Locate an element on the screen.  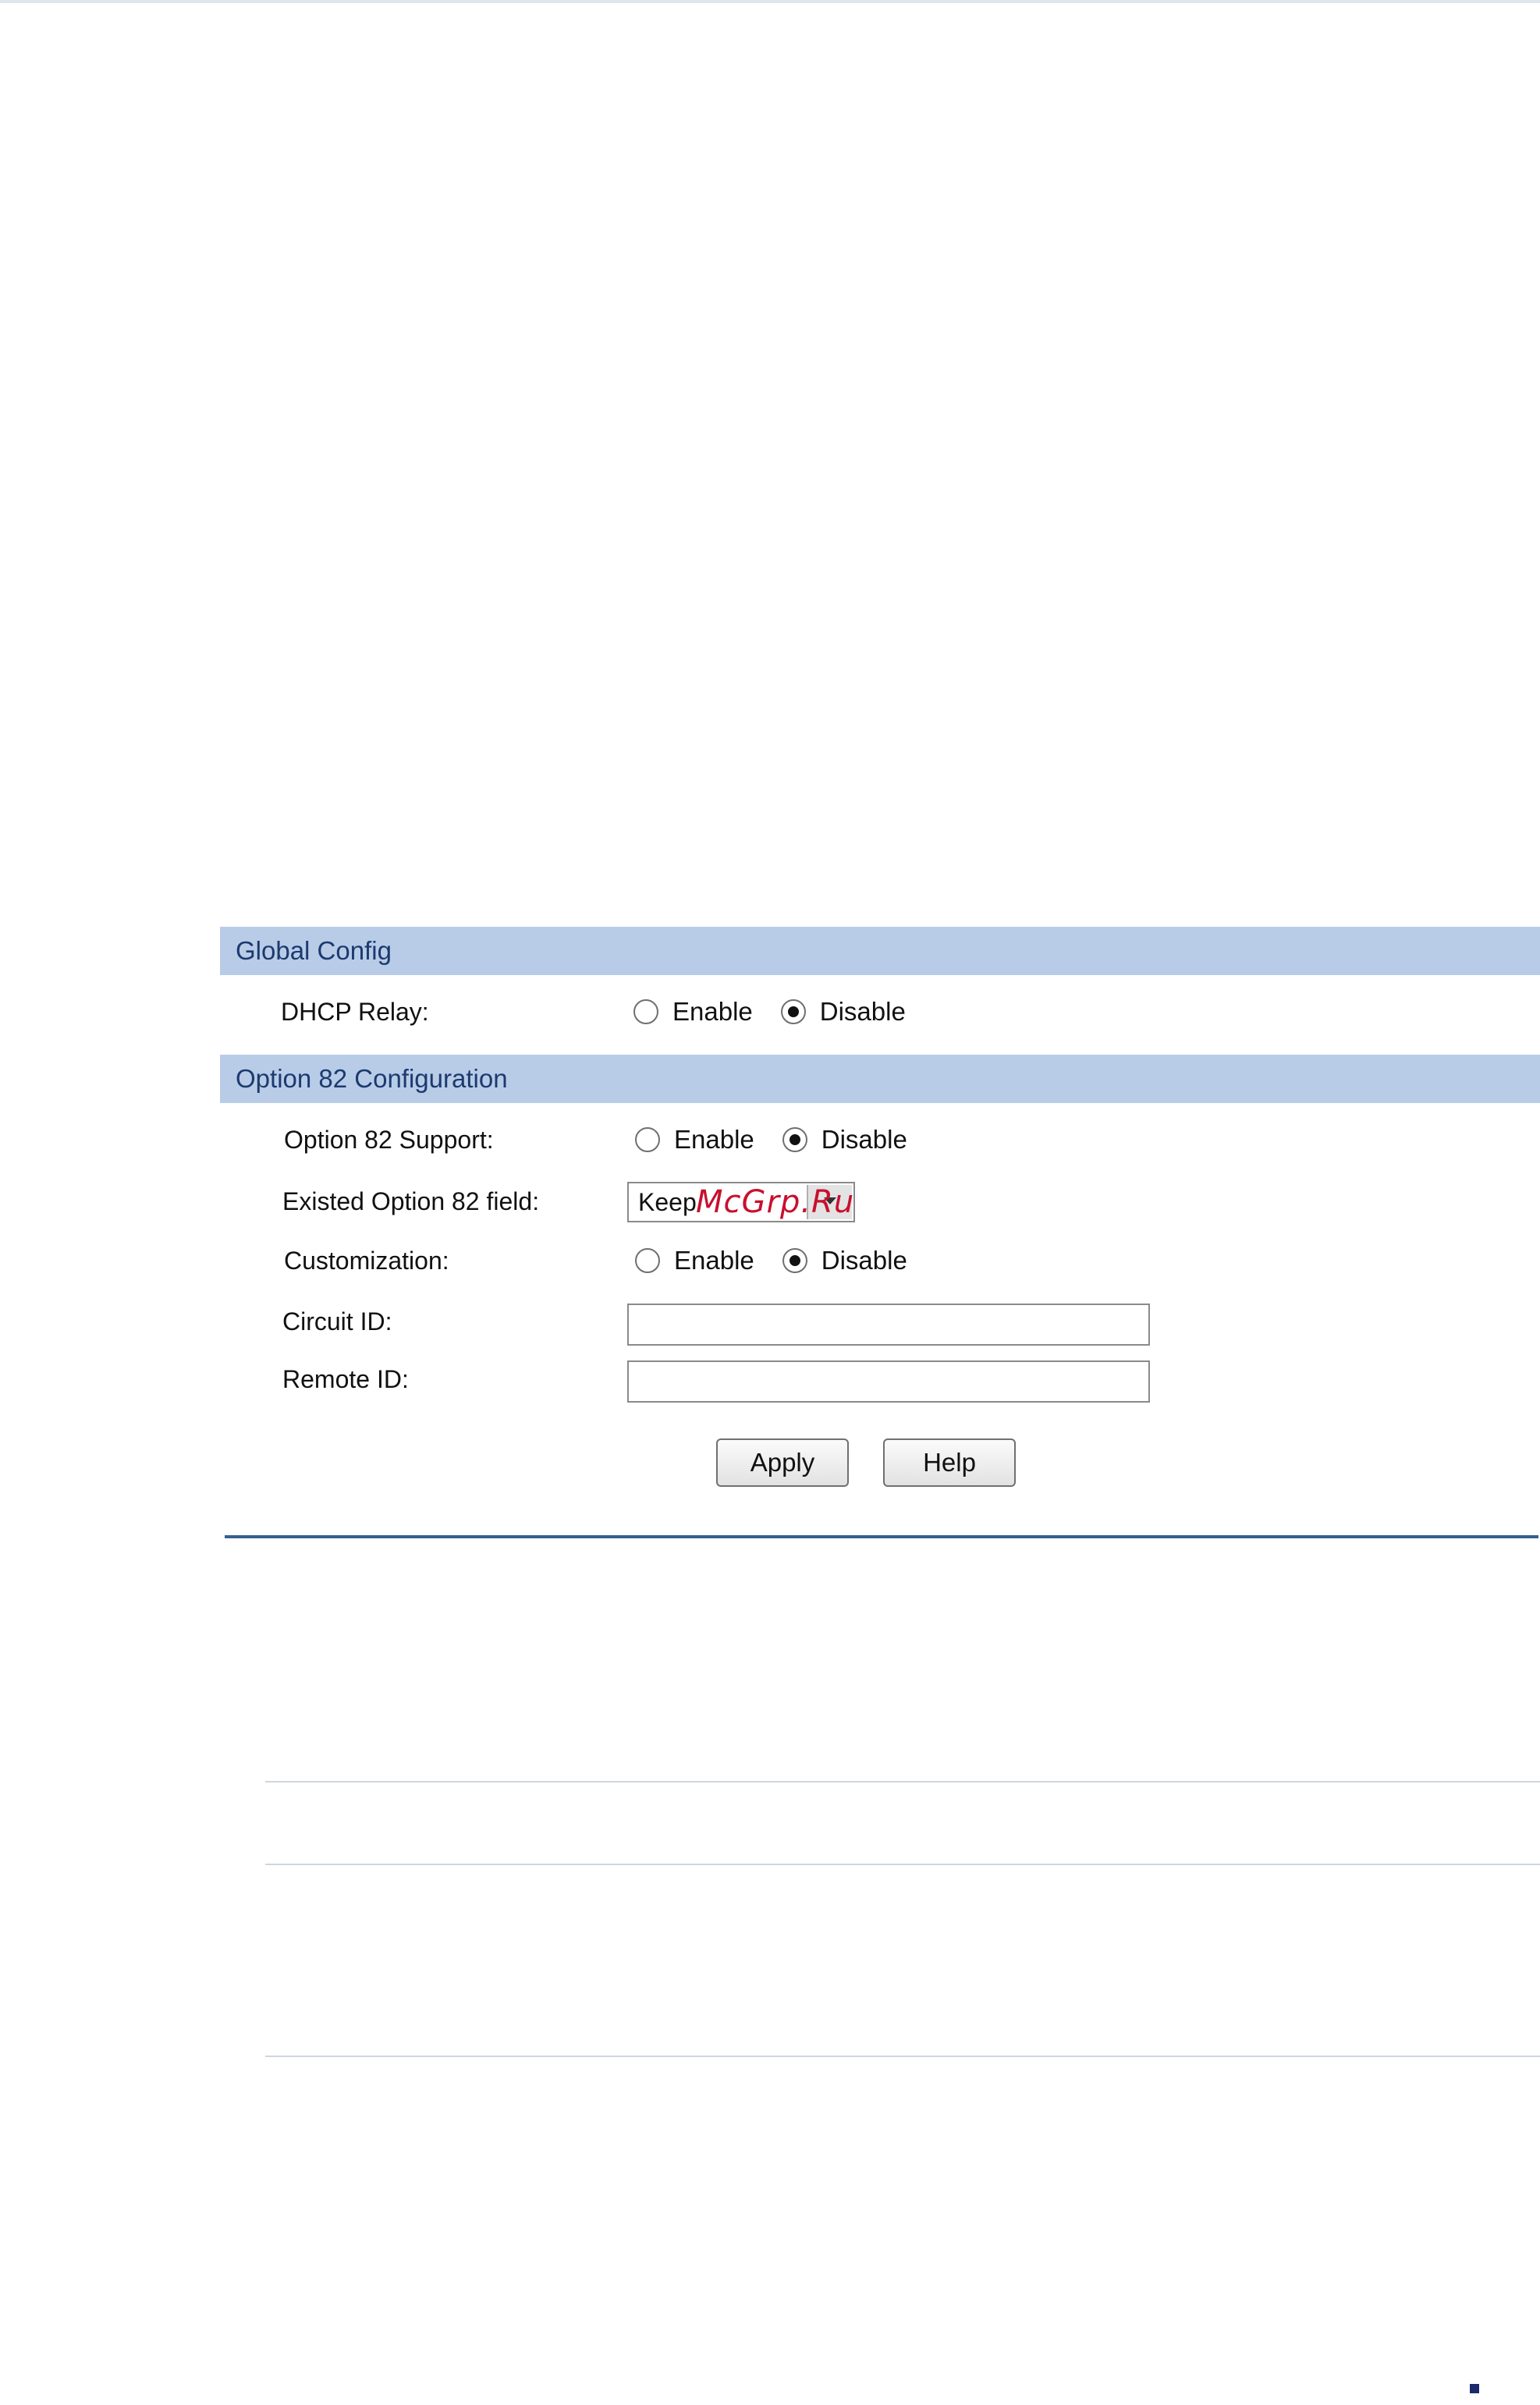
help-button: Help is located at coordinates (949, 1462).